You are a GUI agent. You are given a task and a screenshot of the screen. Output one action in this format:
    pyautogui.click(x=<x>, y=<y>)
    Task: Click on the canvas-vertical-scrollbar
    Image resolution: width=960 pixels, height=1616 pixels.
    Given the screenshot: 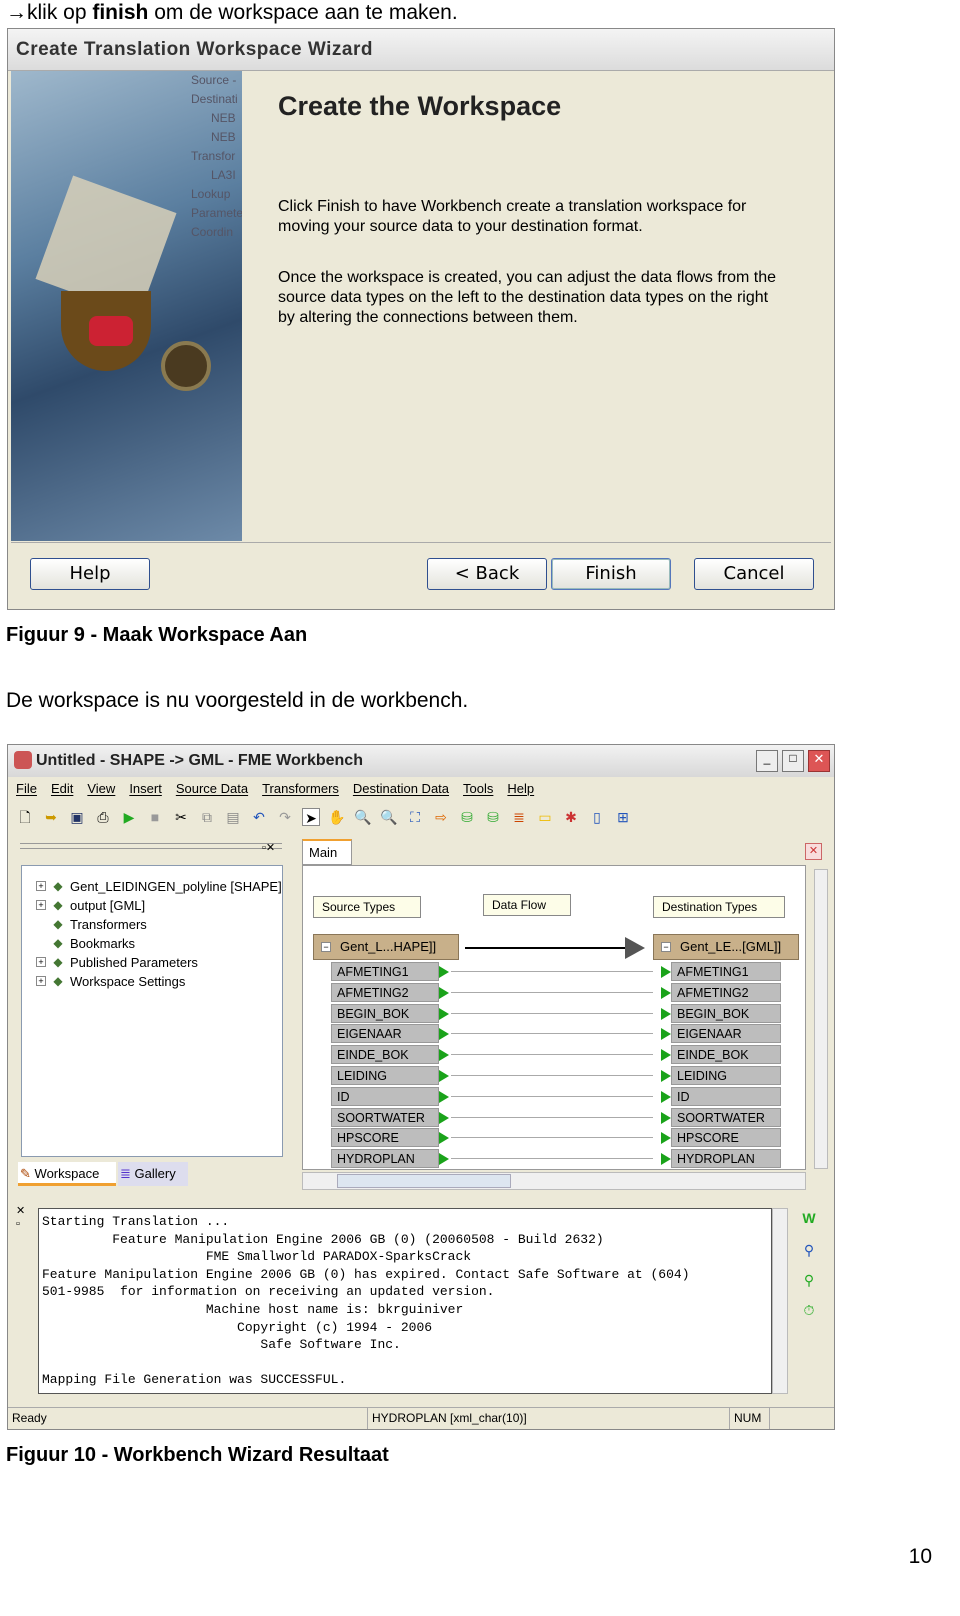 What is the action you would take?
    pyautogui.click(x=821, y=1019)
    